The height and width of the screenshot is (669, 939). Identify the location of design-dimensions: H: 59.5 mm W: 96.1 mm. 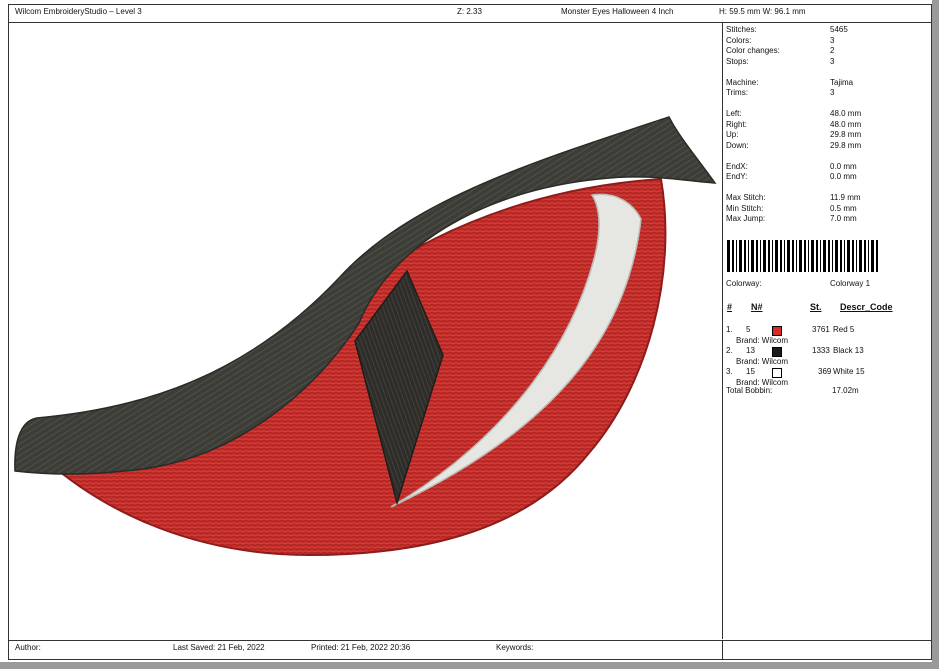
(762, 11).